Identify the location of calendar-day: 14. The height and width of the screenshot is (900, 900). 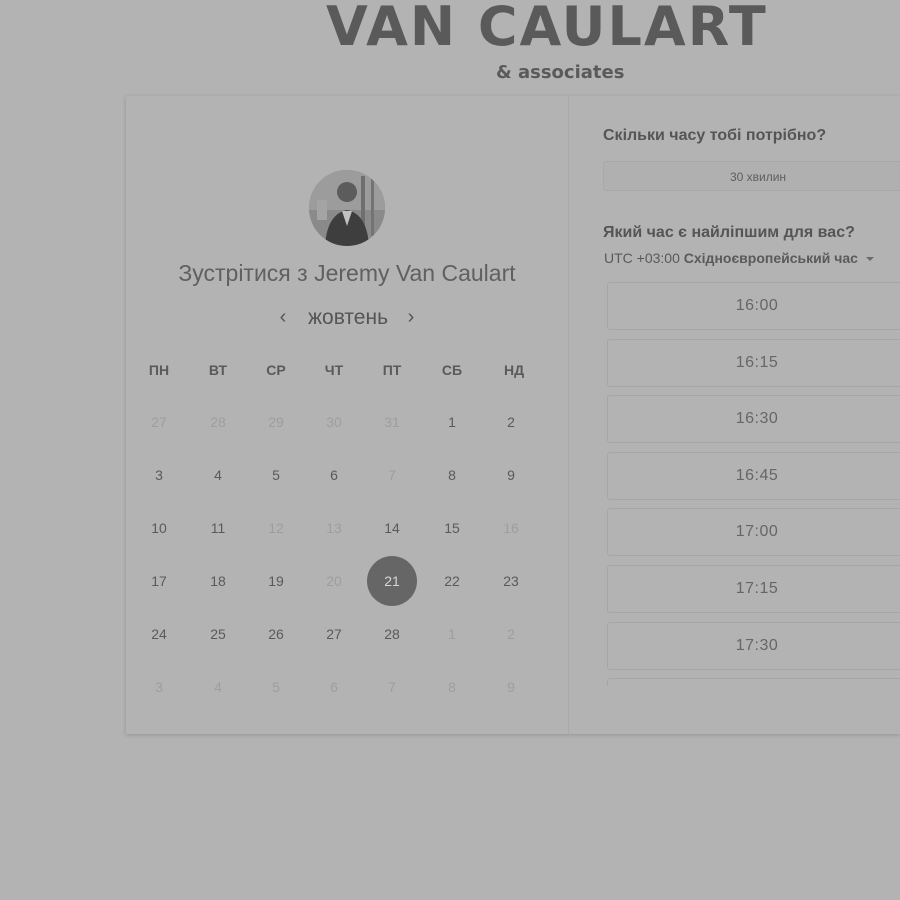
(392, 528).